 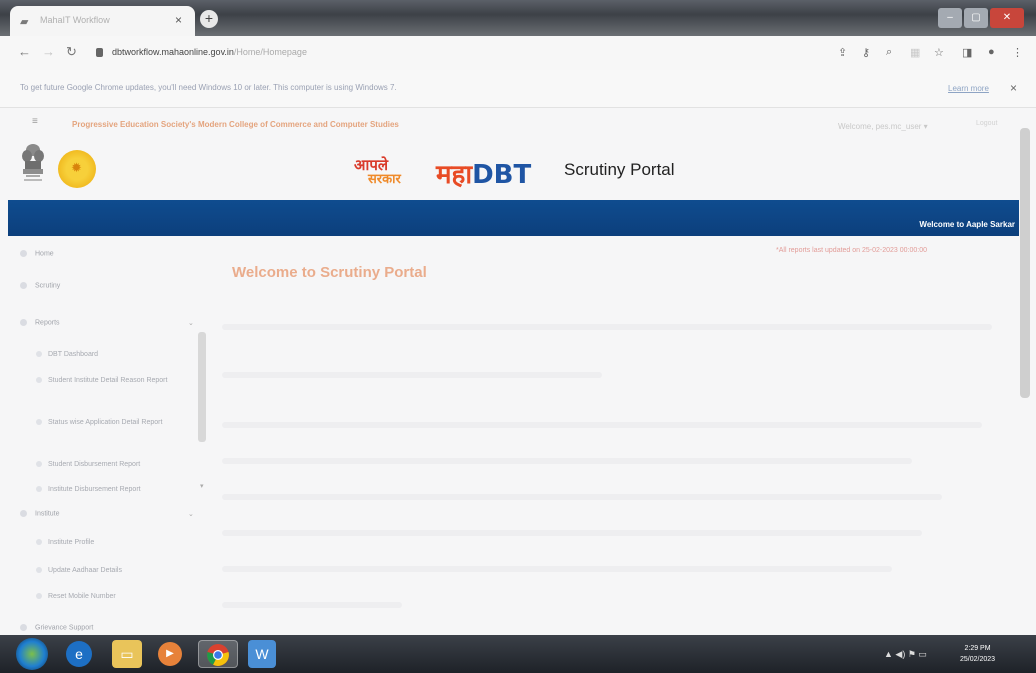 What do you see at coordinates (99, 52) in the screenshot?
I see `lock-icon` at bounding box center [99, 52].